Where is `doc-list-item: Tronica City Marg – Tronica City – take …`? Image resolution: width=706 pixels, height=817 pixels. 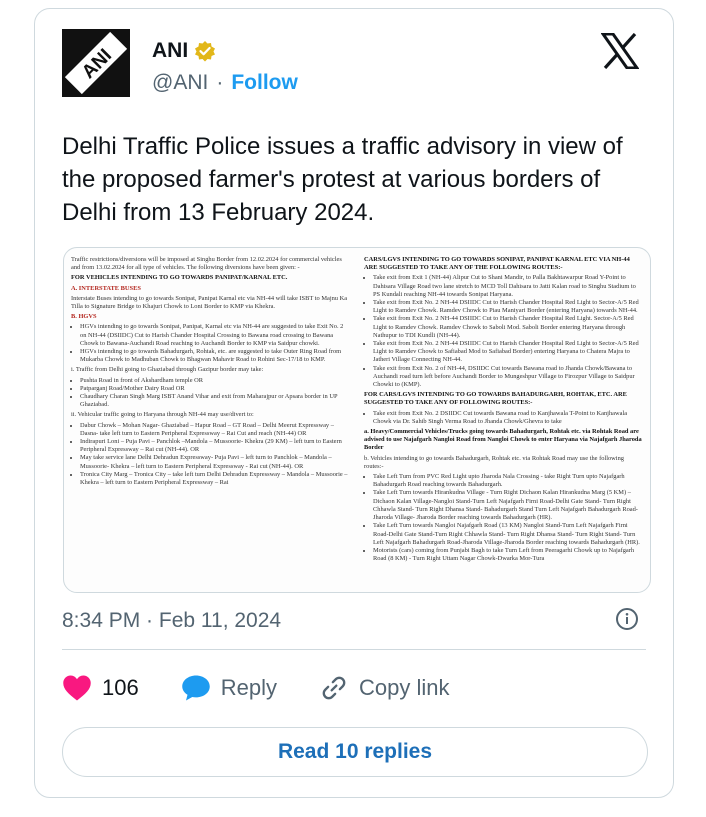
doc-list-item: Tronica City Marg – Tronica City – take … is located at coordinates (215, 479).